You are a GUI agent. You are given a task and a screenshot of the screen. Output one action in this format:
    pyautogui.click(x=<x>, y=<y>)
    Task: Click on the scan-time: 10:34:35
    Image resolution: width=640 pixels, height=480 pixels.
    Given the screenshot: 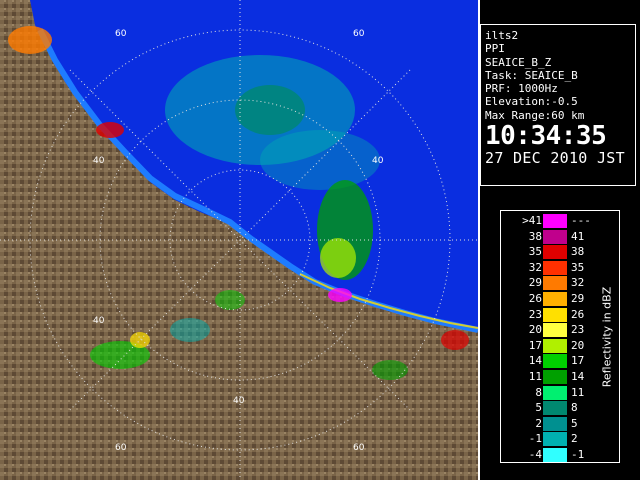 What is the action you would take?
    pyautogui.click(x=546, y=136)
    